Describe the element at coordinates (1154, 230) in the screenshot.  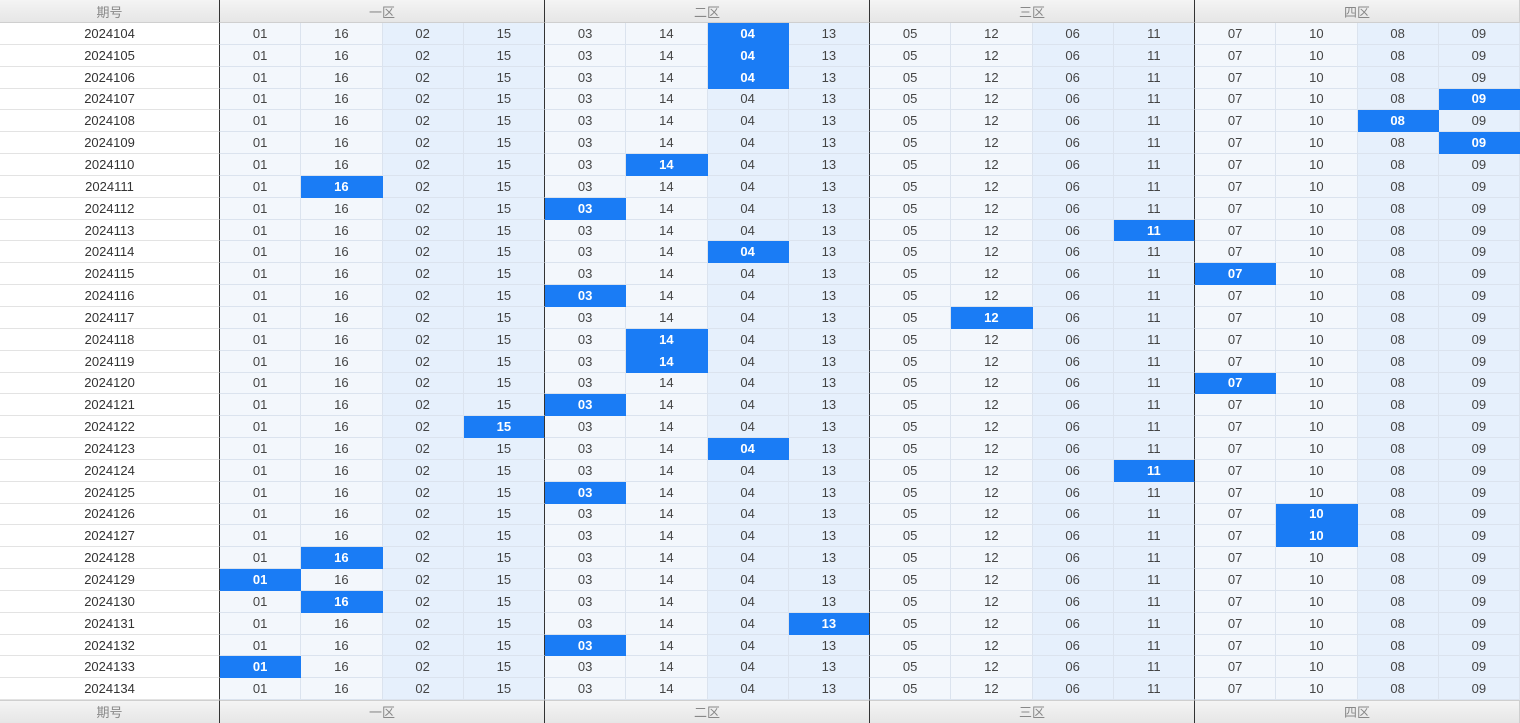
I see `number-cell-hit: 11` at that location.